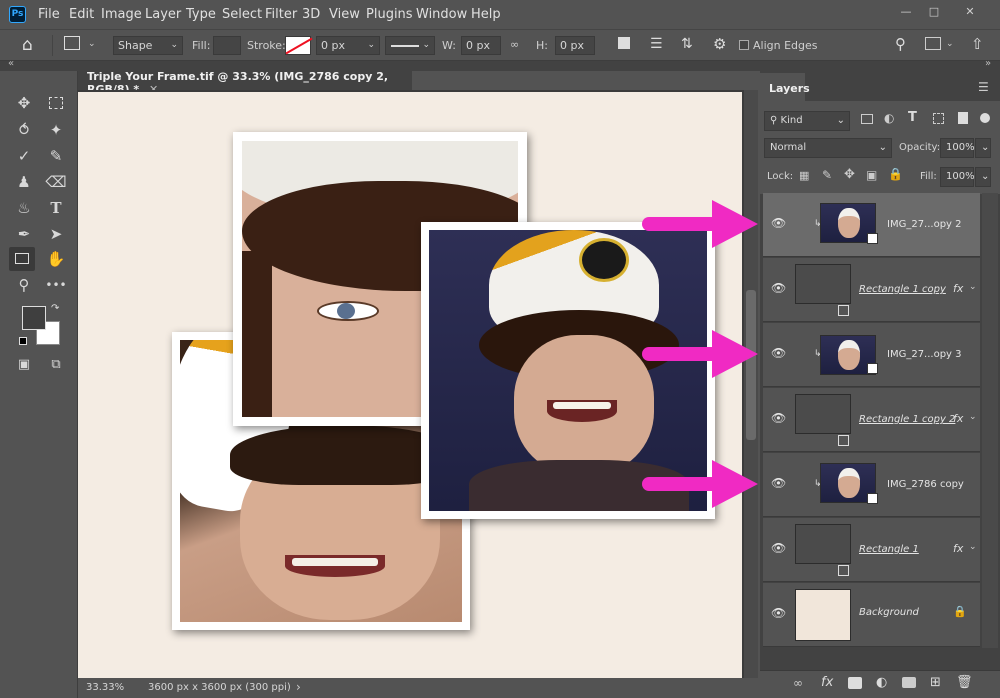 The image size is (1000, 698). What do you see at coordinates (410, 45) in the screenshot?
I see `stroke-style-select: ⌄` at bounding box center [410, 45].